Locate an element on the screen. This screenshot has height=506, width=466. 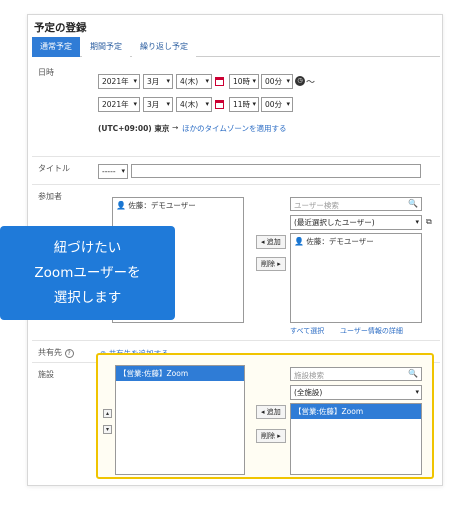
end-year-select: 2021年 is located at coordinates (119, 104).